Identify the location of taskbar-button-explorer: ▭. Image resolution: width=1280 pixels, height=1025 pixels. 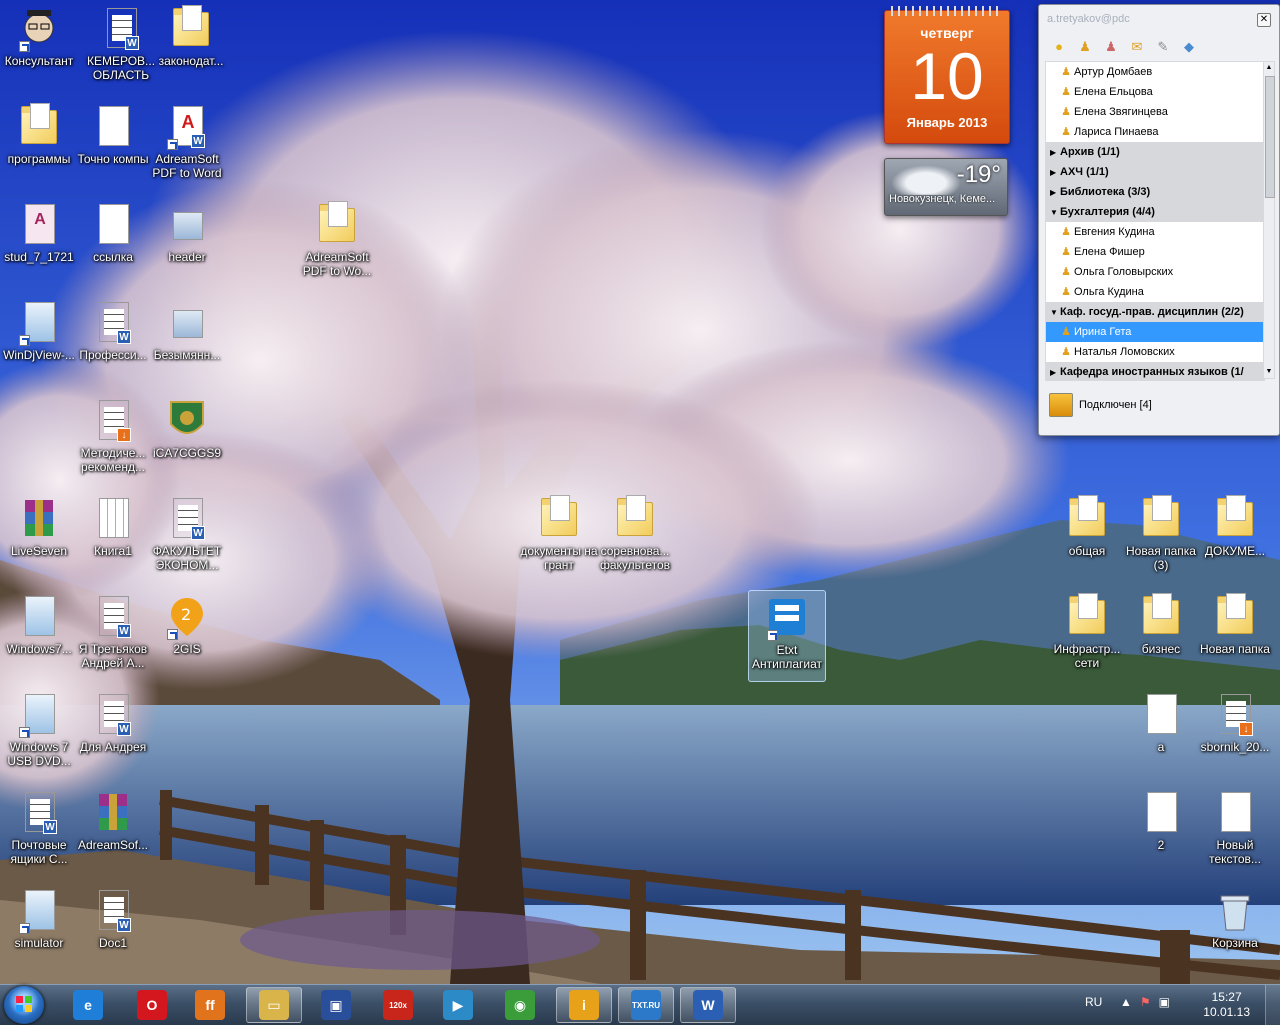
(274, 1005).